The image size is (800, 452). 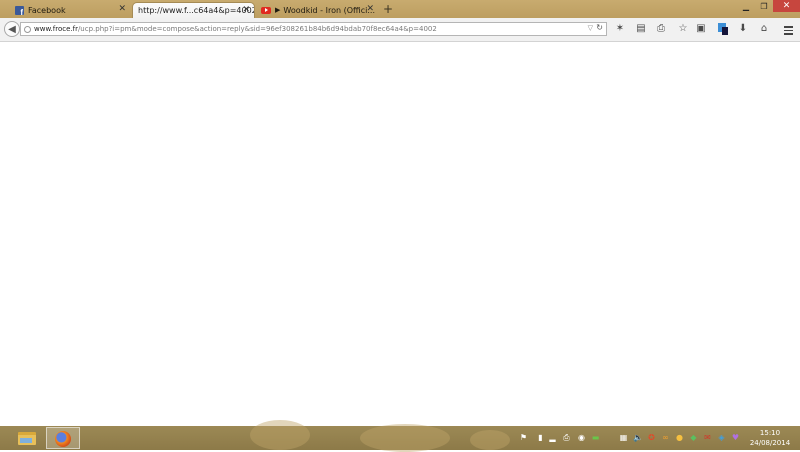 What do you see at coordinates (735, 437) in the screenshot?
I see `app-purple-icon: ♥` at bounding box center [735, 437].